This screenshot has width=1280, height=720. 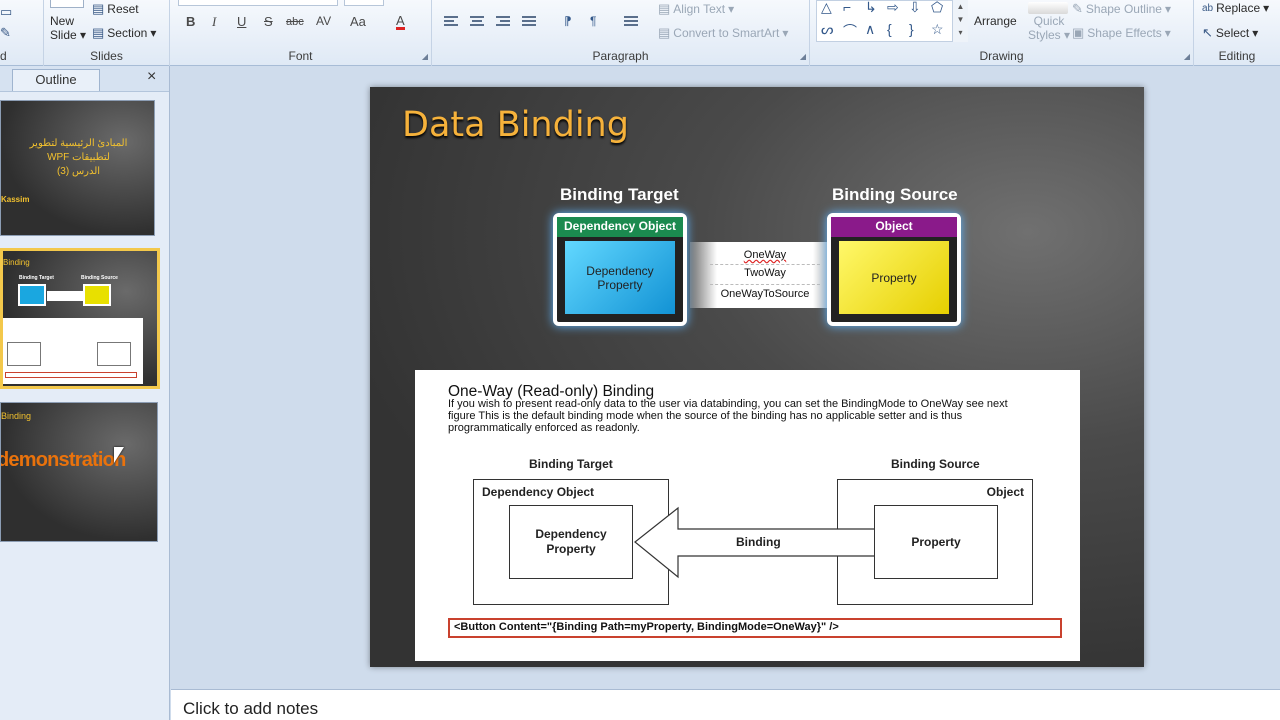 I want to click on align-text-button: ▤ Align Text ▾, so click(x=696, y=9).